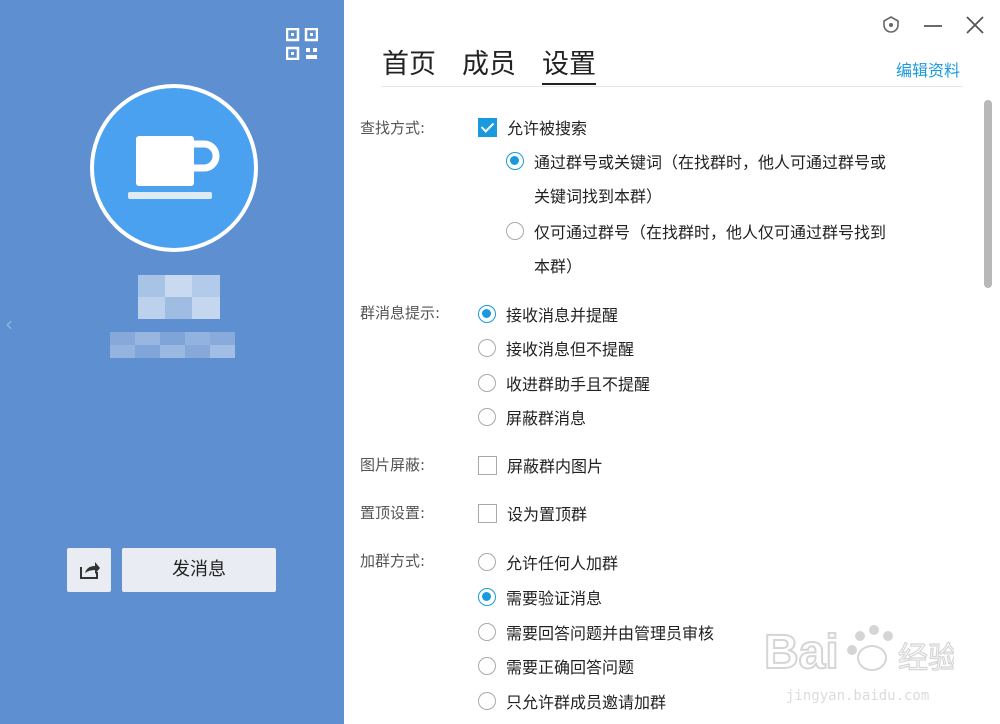 The image size is (1000, 724). What do you see at coordinates (172, 345) in the screenshot?
I see `group-id-blurred` at bounding box center [172, 345].